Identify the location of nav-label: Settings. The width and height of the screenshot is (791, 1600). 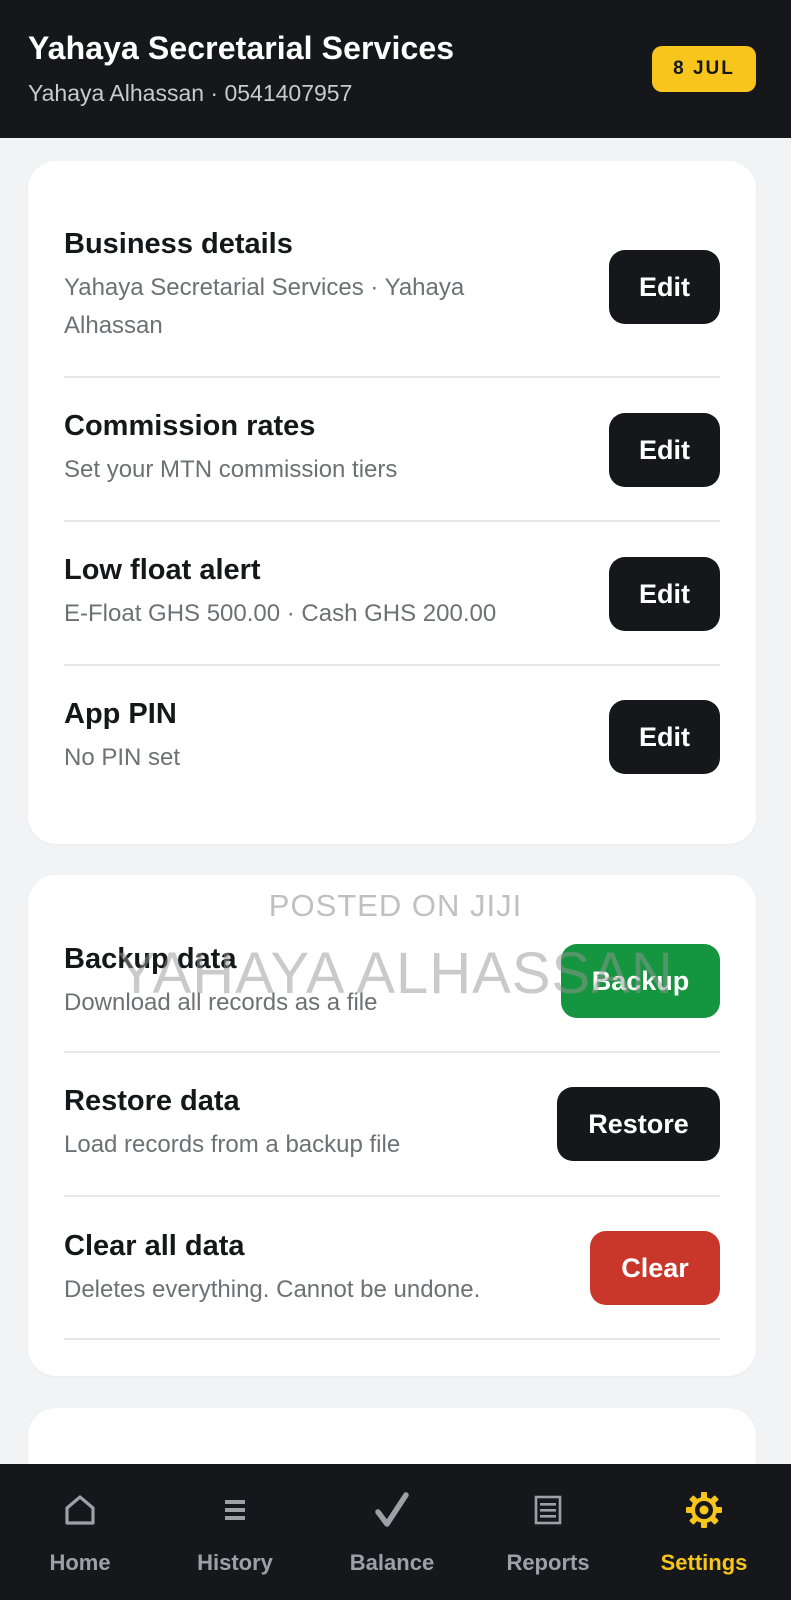
(704, 1562).